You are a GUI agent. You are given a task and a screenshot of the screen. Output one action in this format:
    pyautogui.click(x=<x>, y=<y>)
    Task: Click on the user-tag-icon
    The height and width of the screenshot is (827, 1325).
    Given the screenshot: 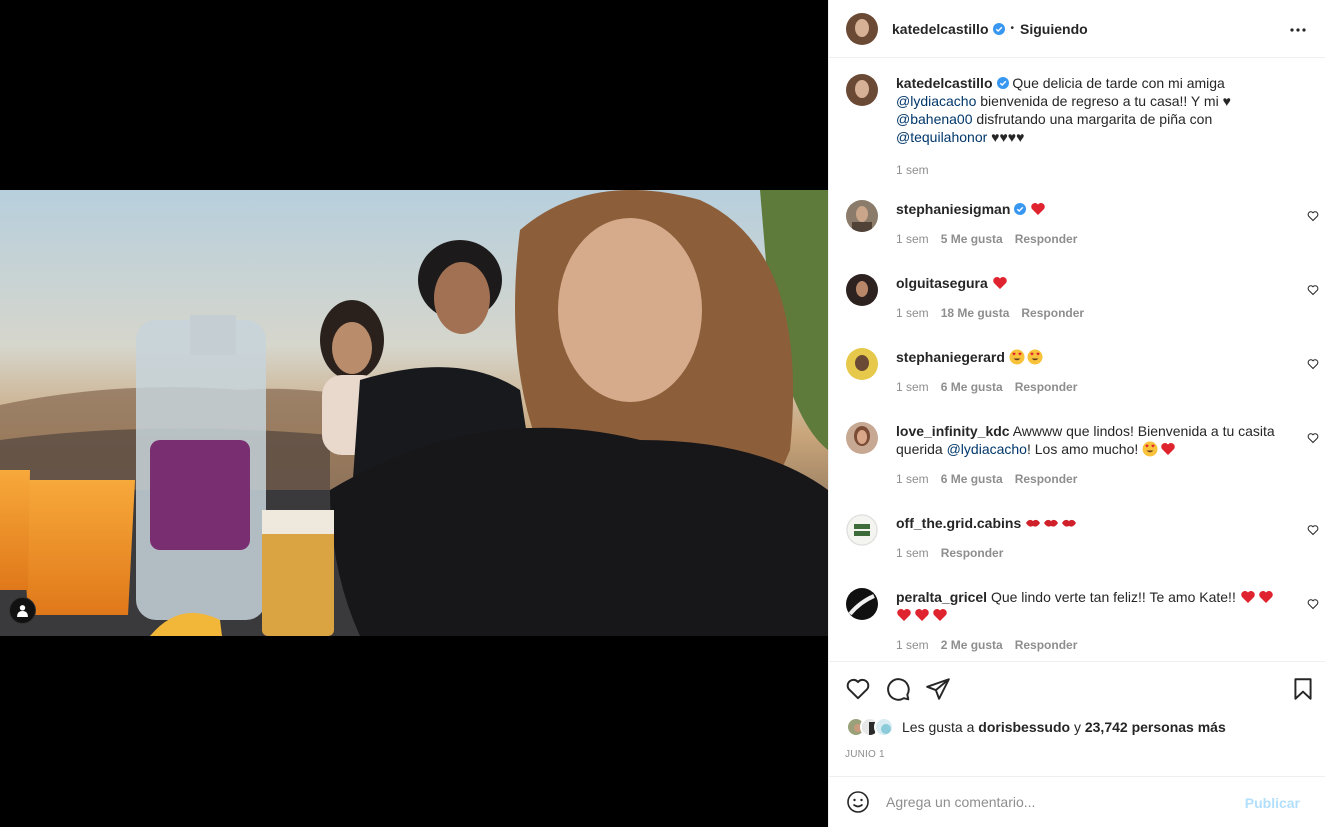 What is the action you would take?
    pyautogui.click(x=22, y=610)
    